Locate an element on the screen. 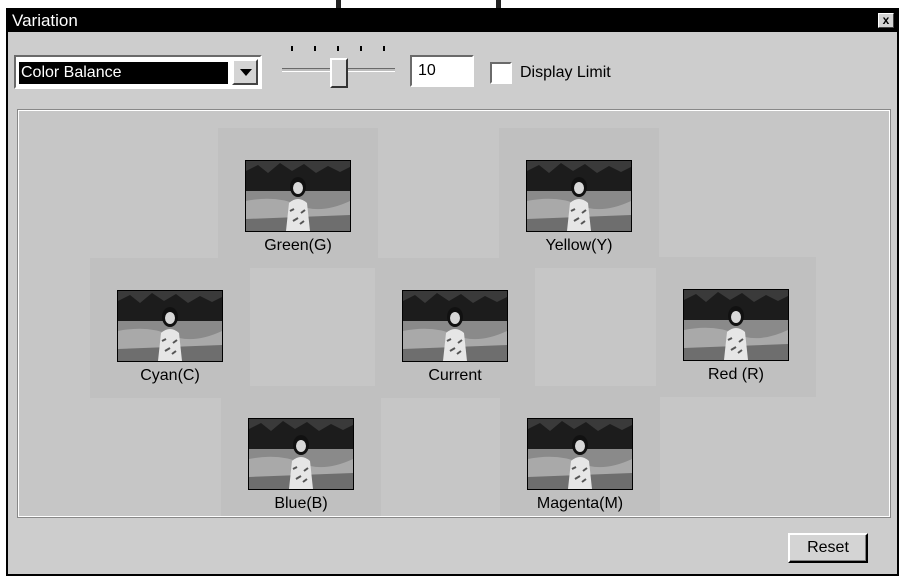 The height and width of the screenshot is (576, 902). close-icon: x is located at coordinates (886, 20).